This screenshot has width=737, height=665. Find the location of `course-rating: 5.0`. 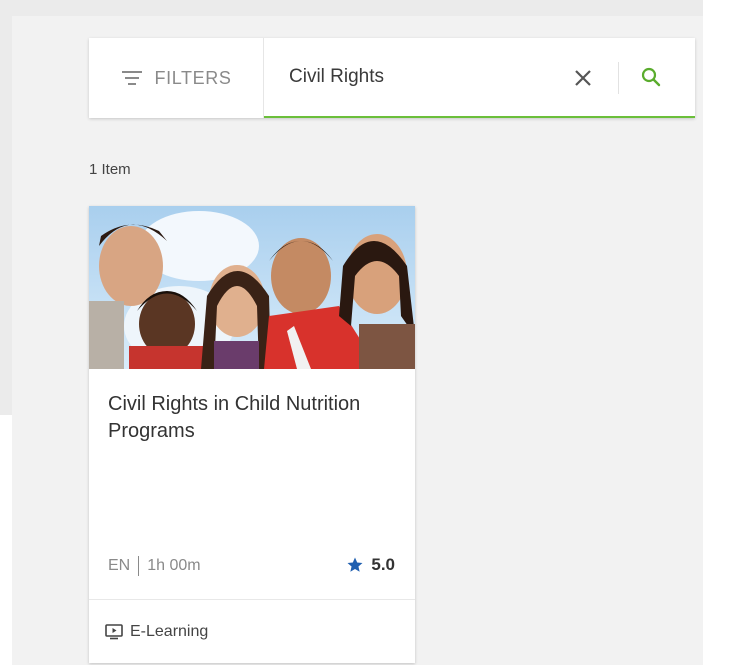

course-rating: 5.0 is located at coordinates (370, 565).